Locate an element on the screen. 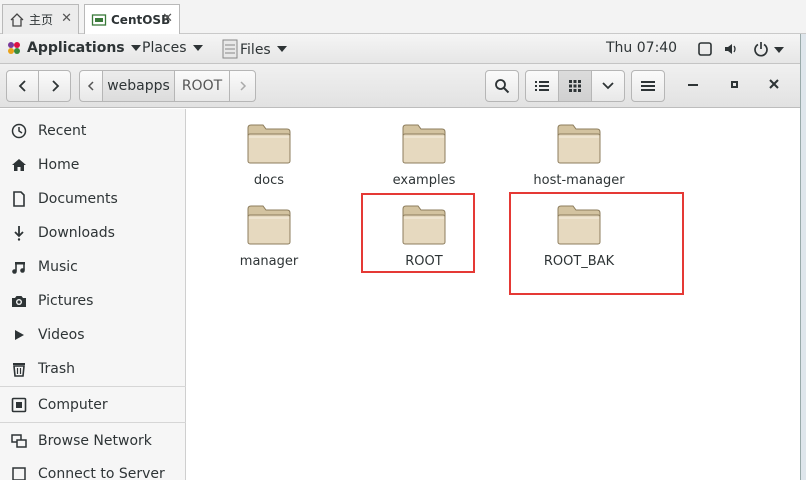 The image size is (806, 480). trash-icon is located at coordinates (19, 369).